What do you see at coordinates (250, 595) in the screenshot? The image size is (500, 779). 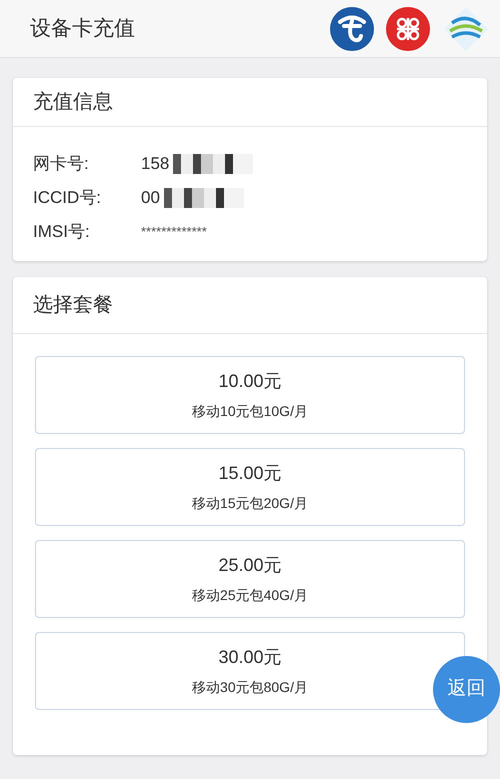 I see `plan-name: 移动25元包40G/月` at bounding box center [250, 595].